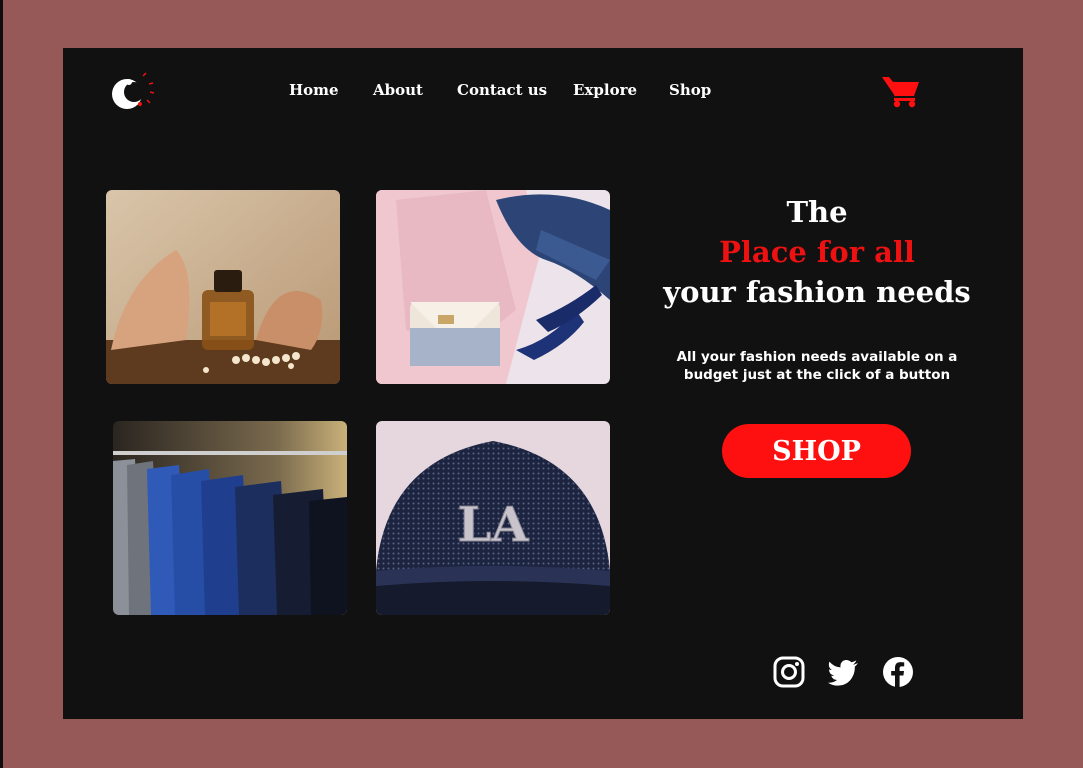 The image size is (1083, 768). Describe the element at coordinates (817, 357) in the screenshot. I see `subtitle-line-1: All your fashion needs available on a` at that location.